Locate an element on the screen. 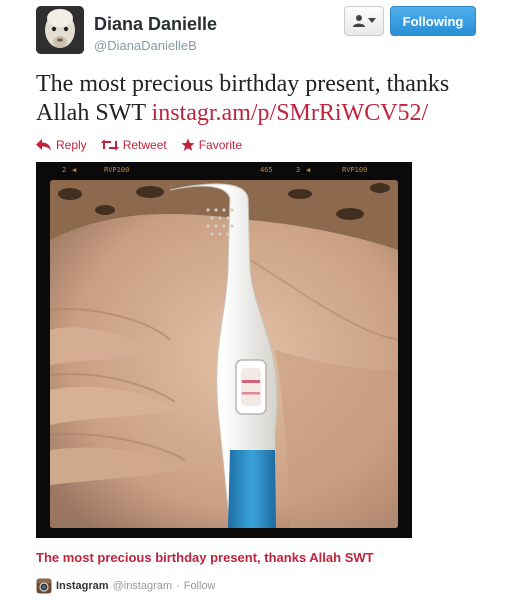 The width and height of the screenshot is (510, 600). tweet-actions: Reply Retweet Favorite is located at coordinates (139, 145).